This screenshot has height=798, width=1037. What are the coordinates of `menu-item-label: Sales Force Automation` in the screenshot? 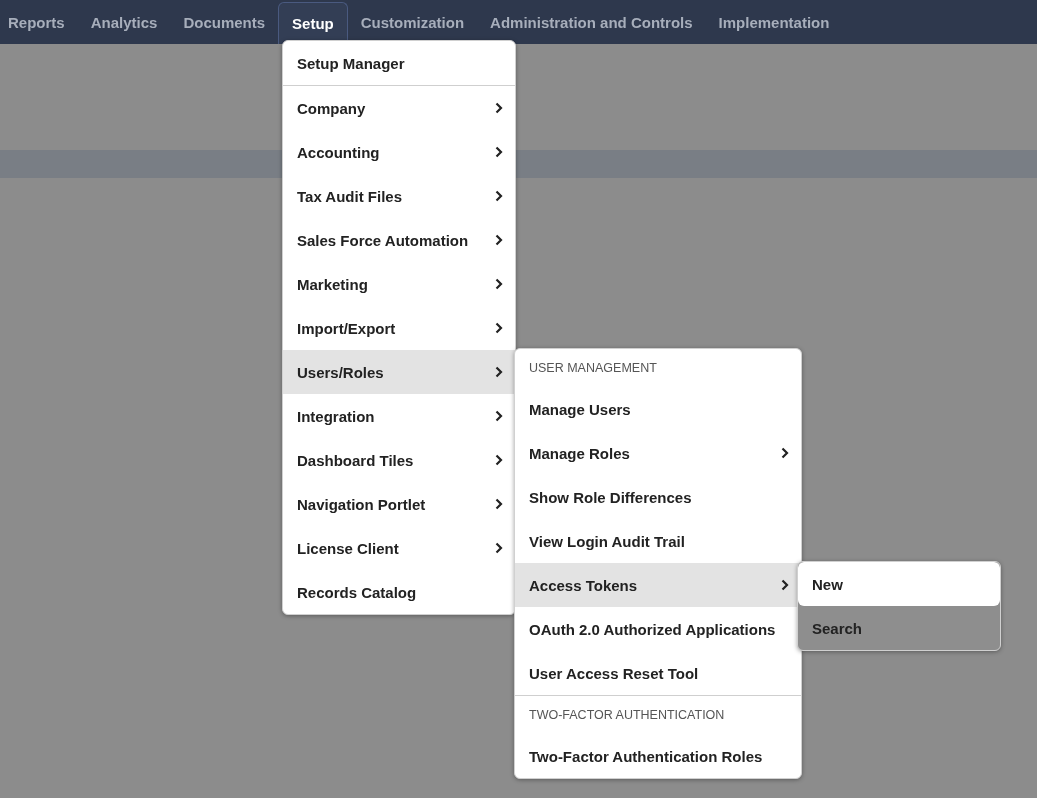 It's located at (383, 240).